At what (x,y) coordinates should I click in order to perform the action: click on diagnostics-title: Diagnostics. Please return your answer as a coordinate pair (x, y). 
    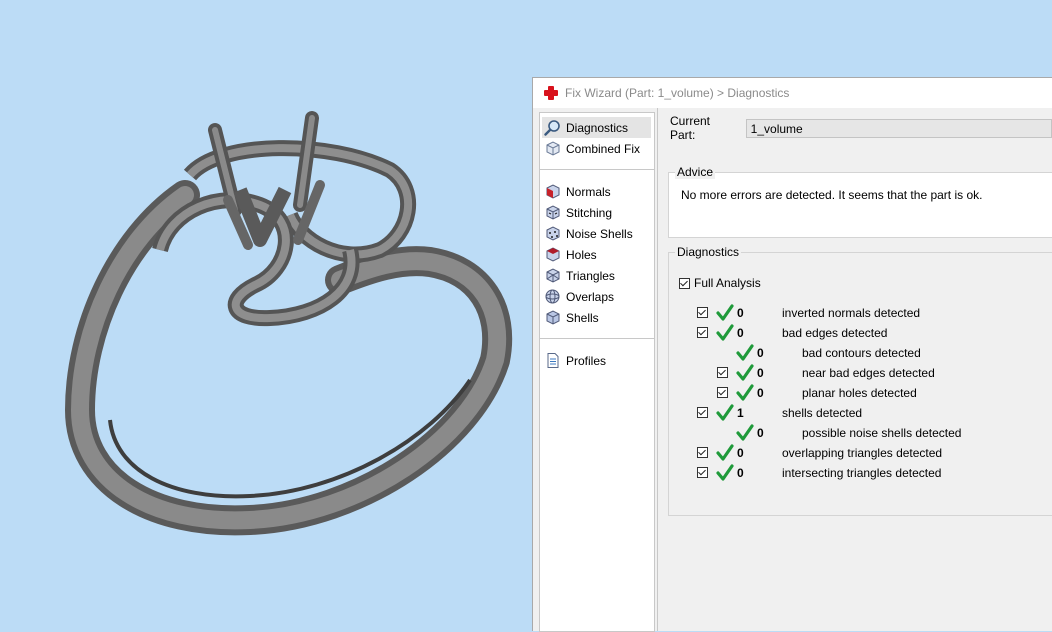
    Looking at the image, I should click on (708, 252).